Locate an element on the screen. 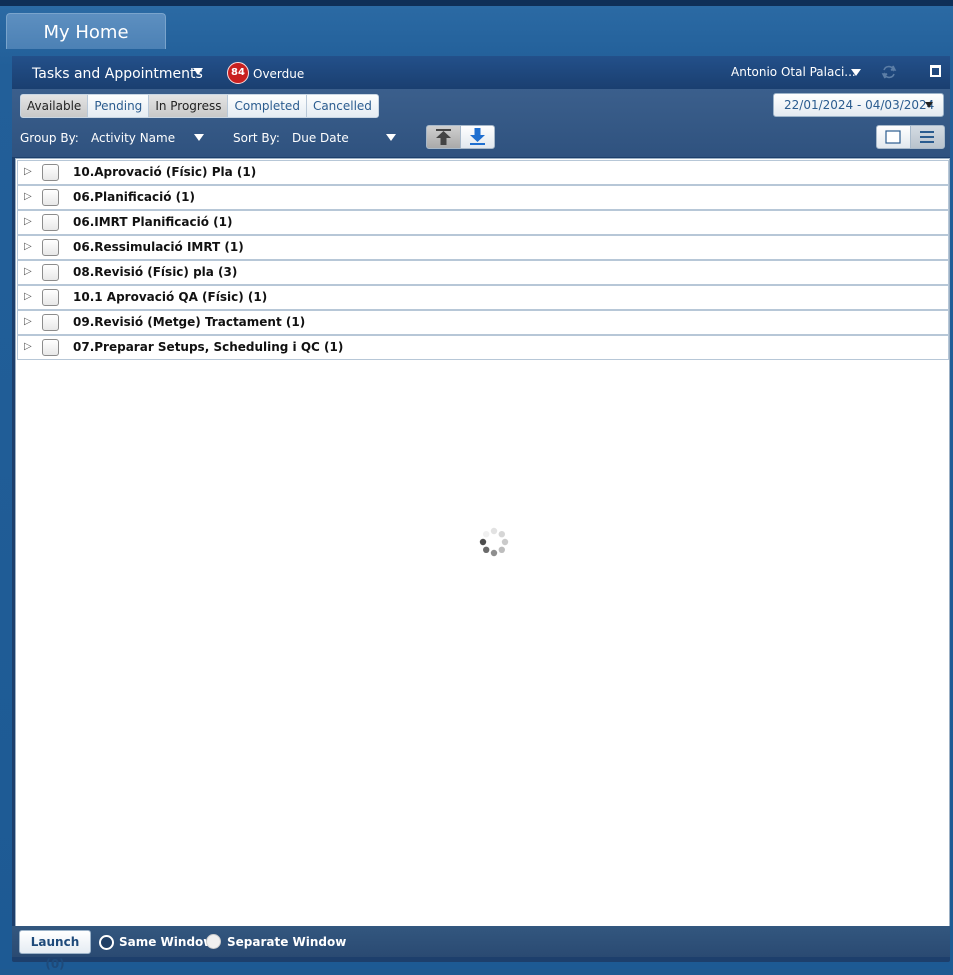  sort-down-icon is located at coordinates (477, 136).